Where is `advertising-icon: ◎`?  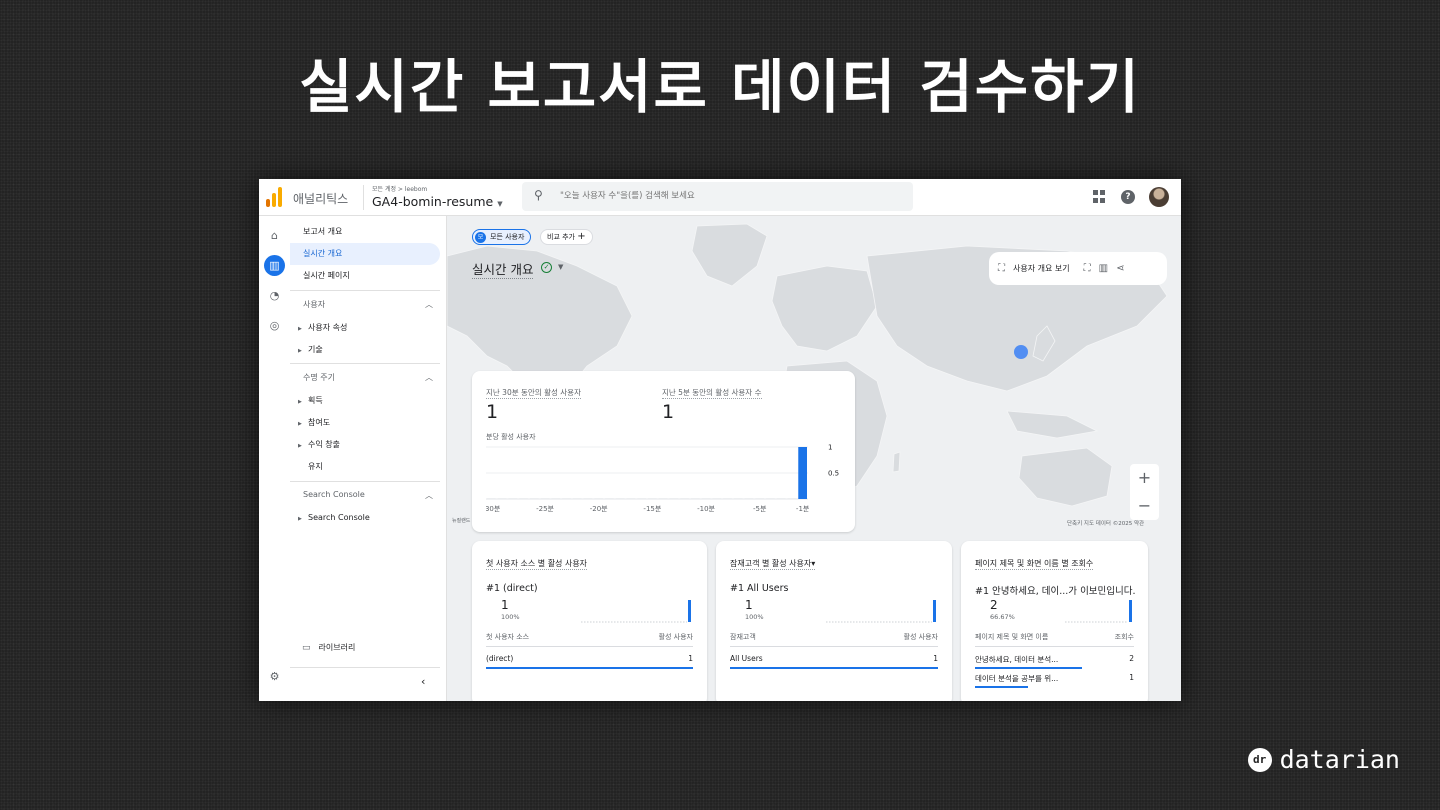
advertising-icon: ◎ is located at coordinates (274, 325).